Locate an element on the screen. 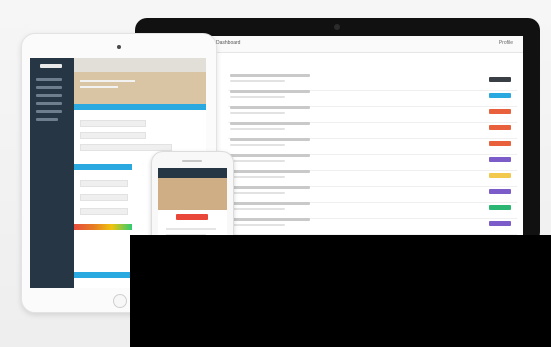 This screenshot has width=551, height=347. phone-hero is located at coordinates (192, 194).